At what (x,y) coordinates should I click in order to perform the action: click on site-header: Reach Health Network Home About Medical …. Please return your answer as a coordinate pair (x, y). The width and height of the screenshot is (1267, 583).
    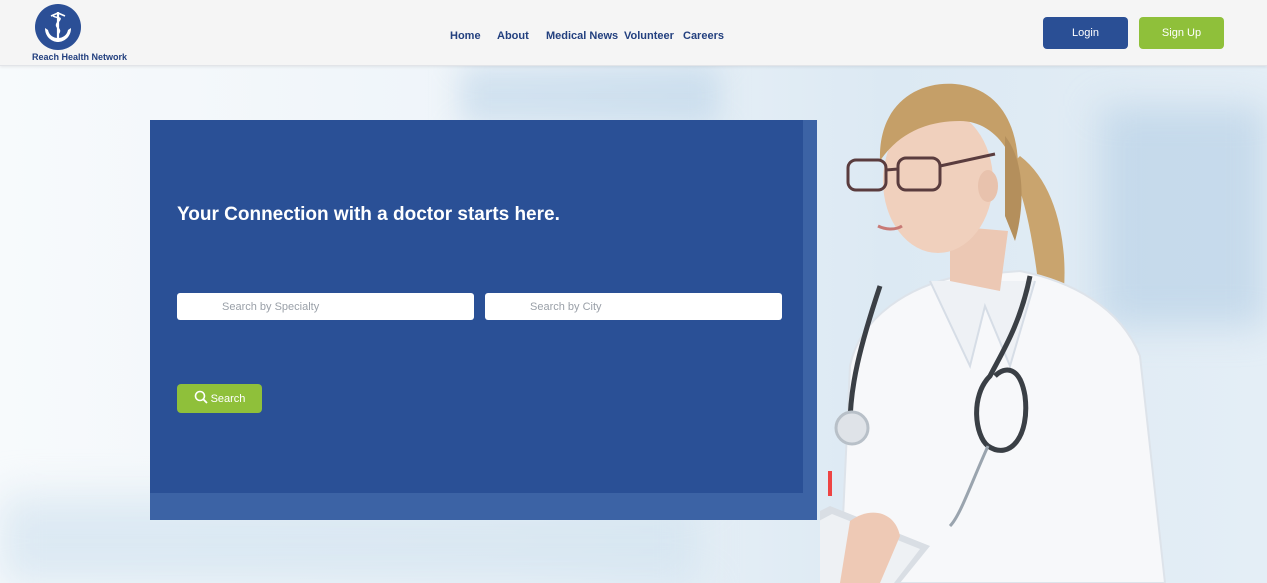
    Looking at the image, I should click on (633, 33).